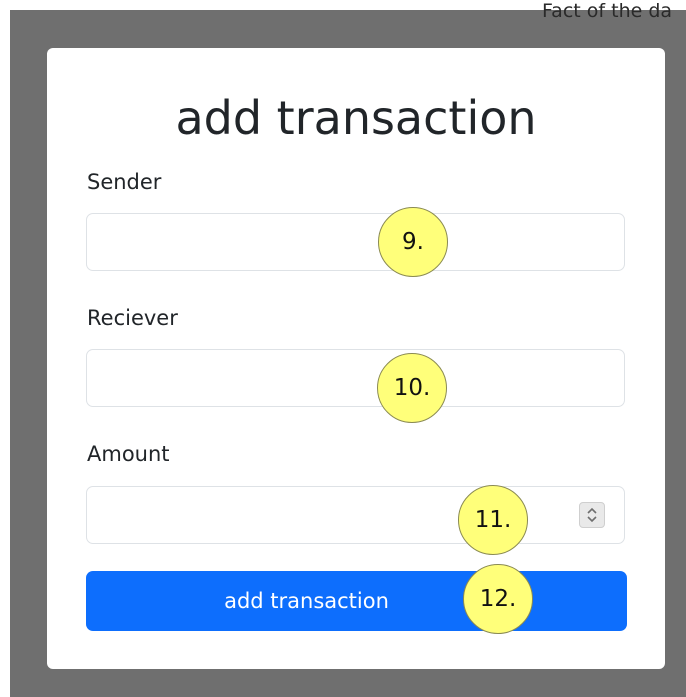 The image size is (686, 697). I want to click on amount-label: Amount, so click(128, 454).